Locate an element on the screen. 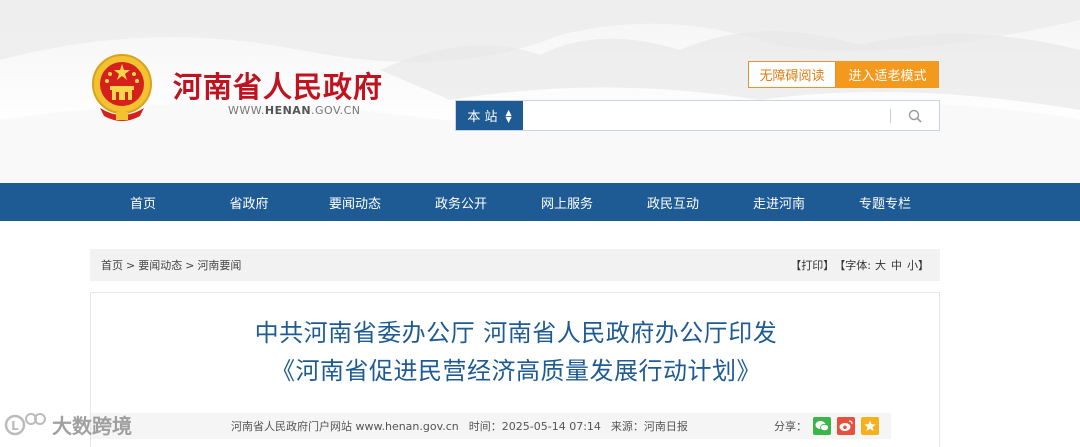  nav-province-gov: 省政府 is located at coordinates (249, 202).